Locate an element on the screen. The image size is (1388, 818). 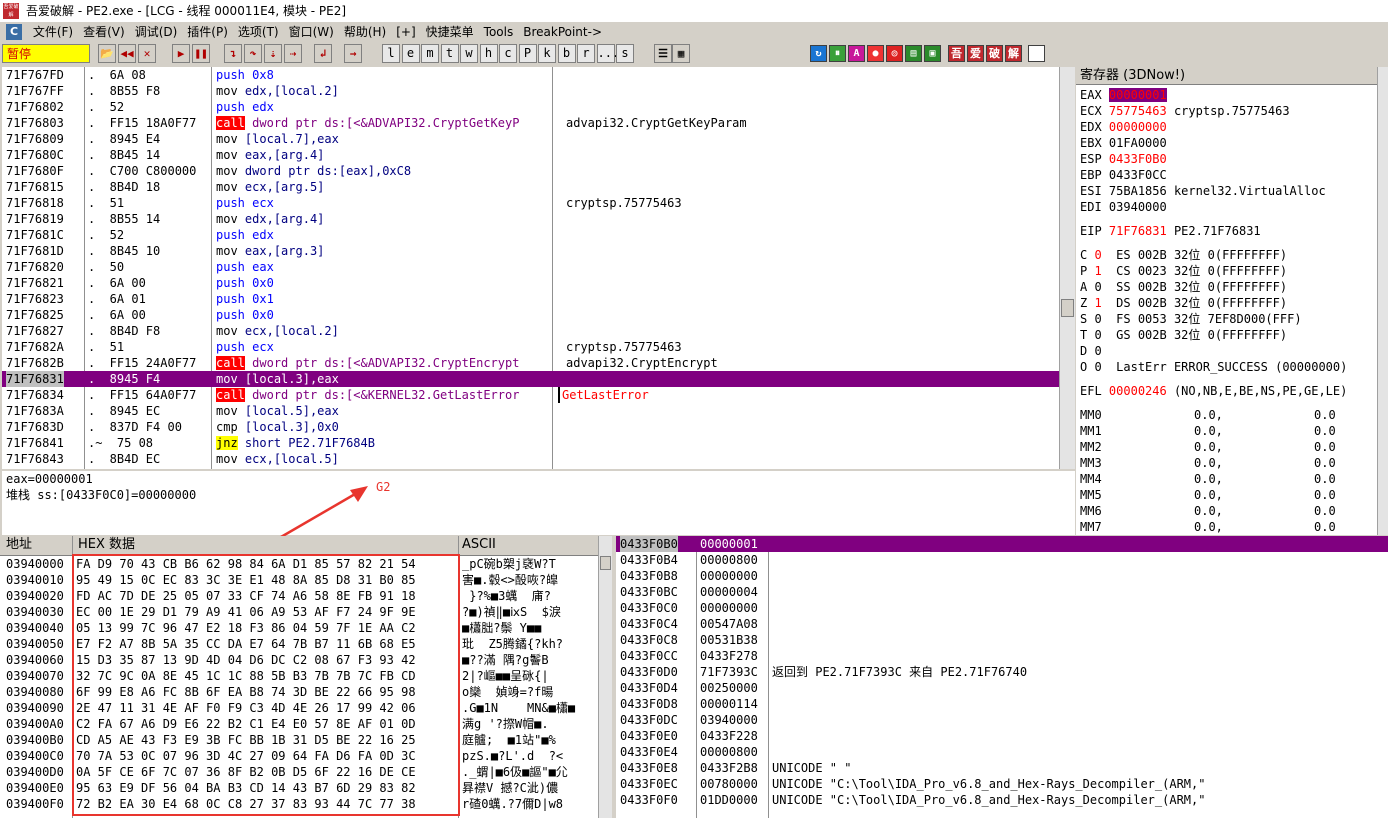
stack-value: 01DD0000 is located at coordinates (729, 800).